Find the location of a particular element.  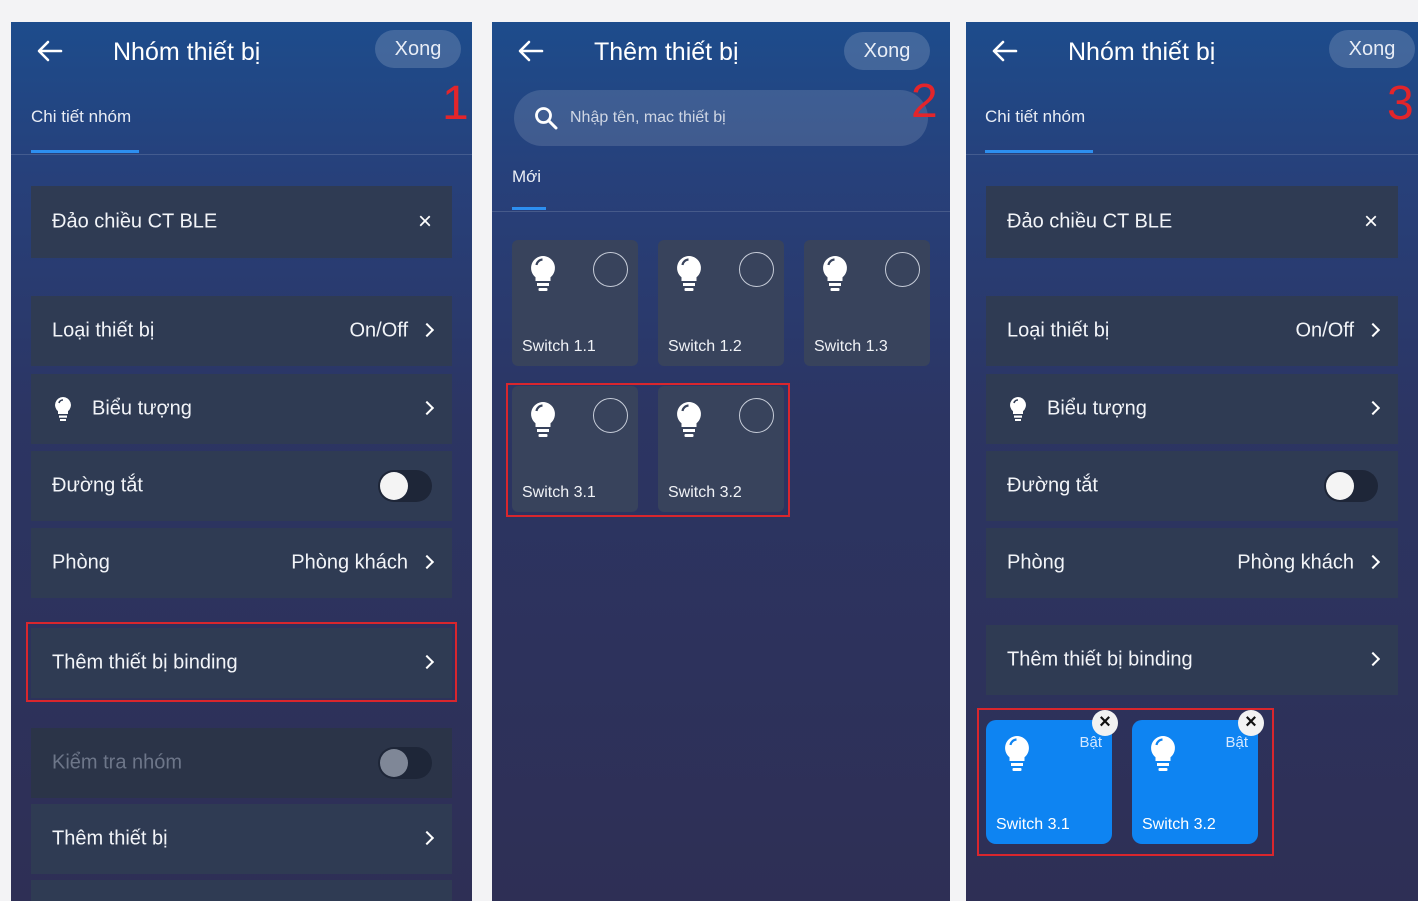

search-icon is located at coordinates (546, 118).